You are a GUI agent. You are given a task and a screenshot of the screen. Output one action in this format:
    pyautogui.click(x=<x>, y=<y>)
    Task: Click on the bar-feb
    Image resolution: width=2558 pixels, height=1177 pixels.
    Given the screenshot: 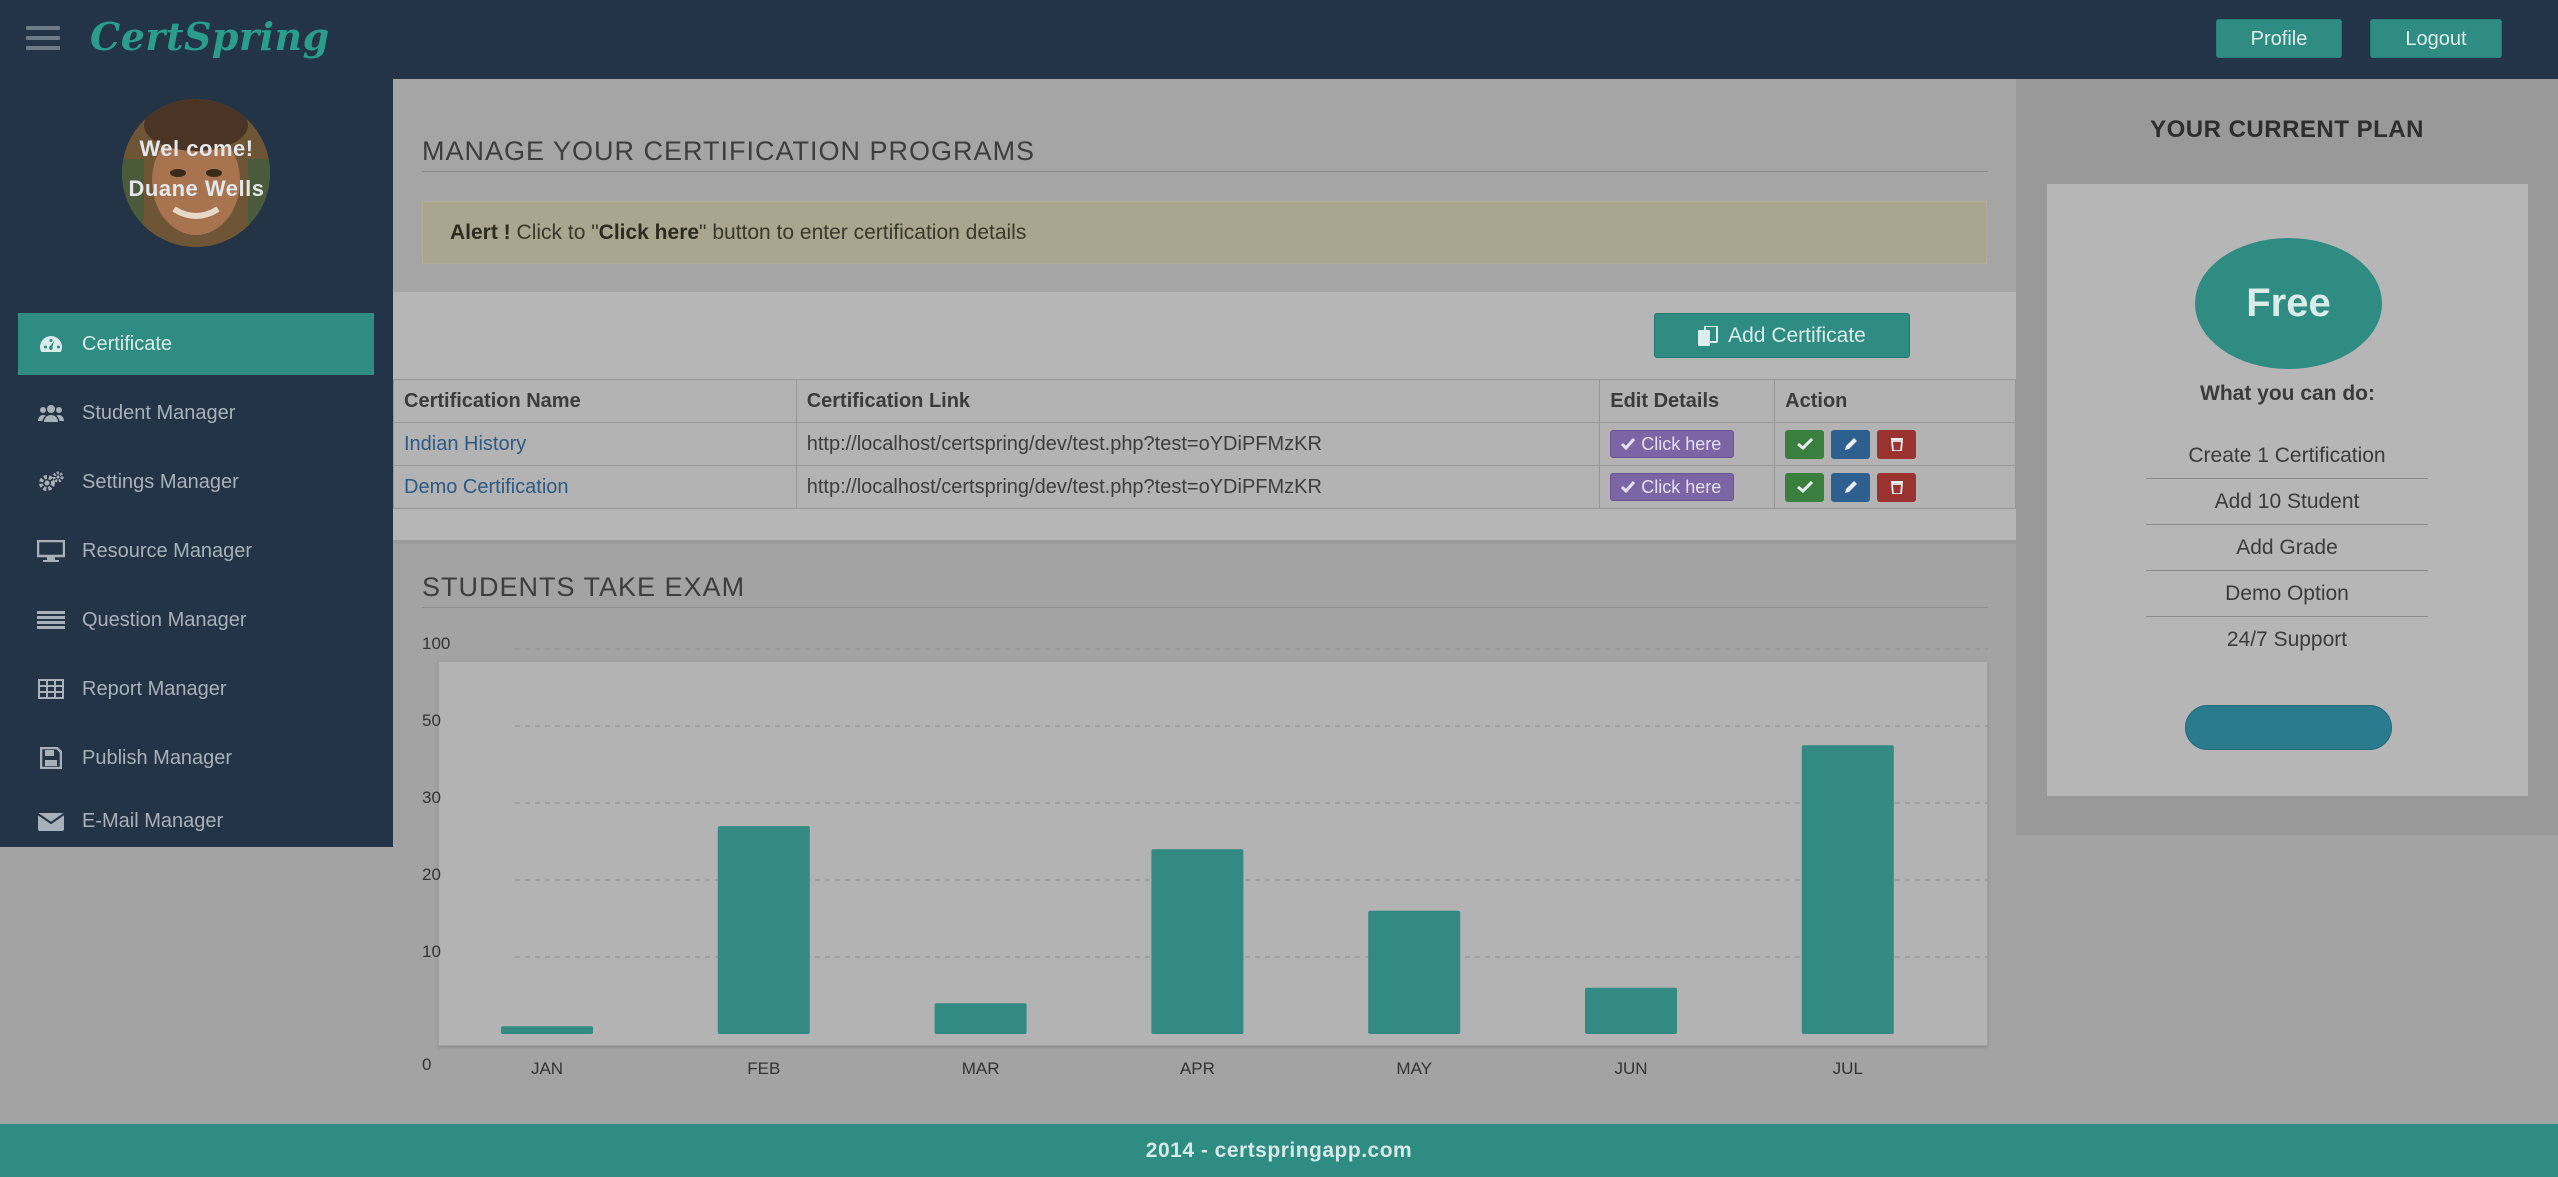 What is the action you would take?
    pyautogui.click(x=763, y=930)
    